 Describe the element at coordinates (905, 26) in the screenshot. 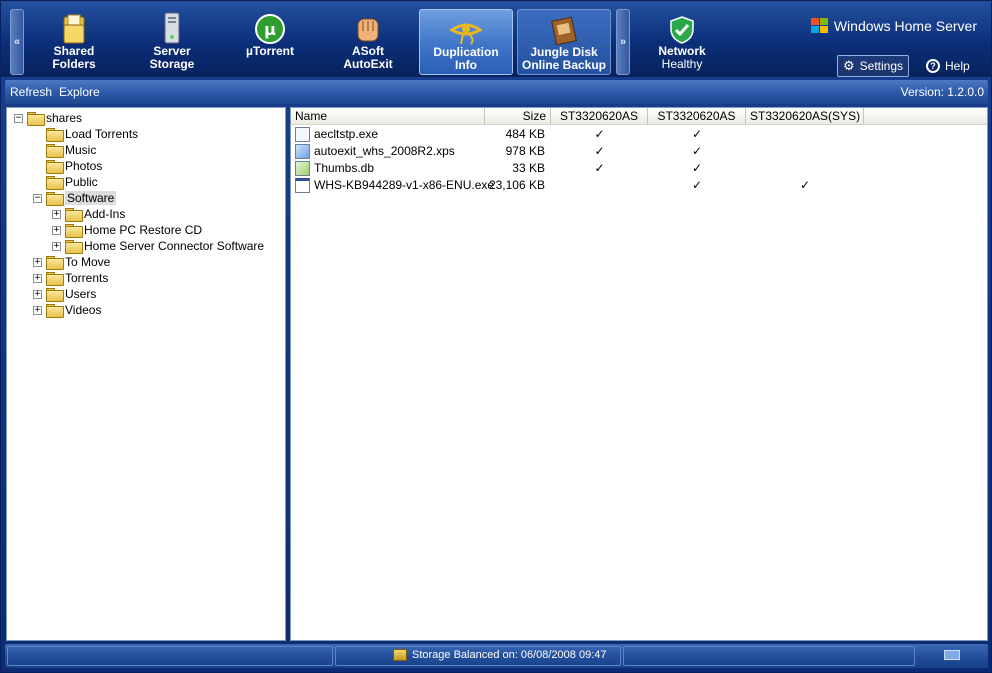

I see `brand-text: Windows Home Server` at that location.